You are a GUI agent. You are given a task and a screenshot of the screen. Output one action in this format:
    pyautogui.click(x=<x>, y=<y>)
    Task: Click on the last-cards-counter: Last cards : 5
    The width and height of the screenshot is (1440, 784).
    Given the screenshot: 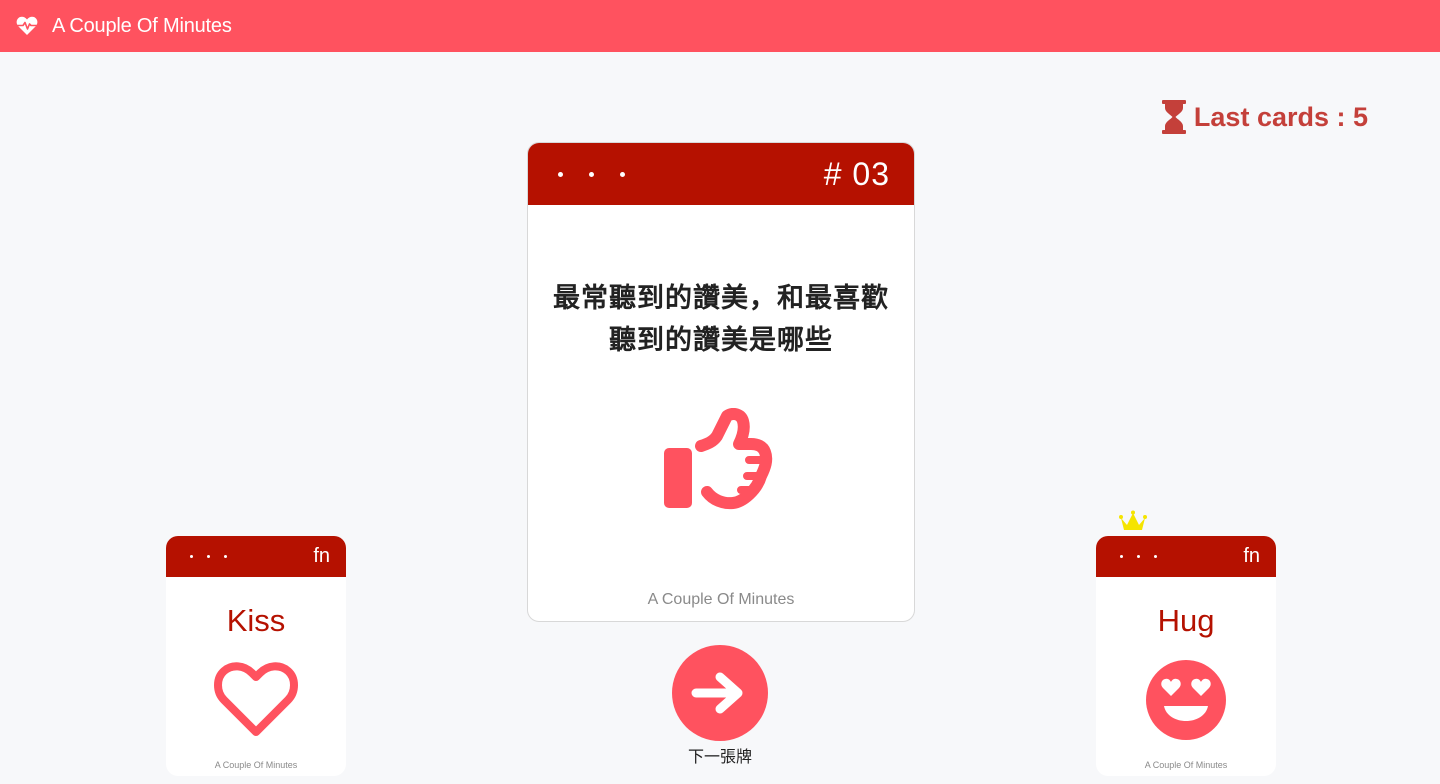 What is the action you would take?
    pyautogui.click(x=1264, y=117)
    